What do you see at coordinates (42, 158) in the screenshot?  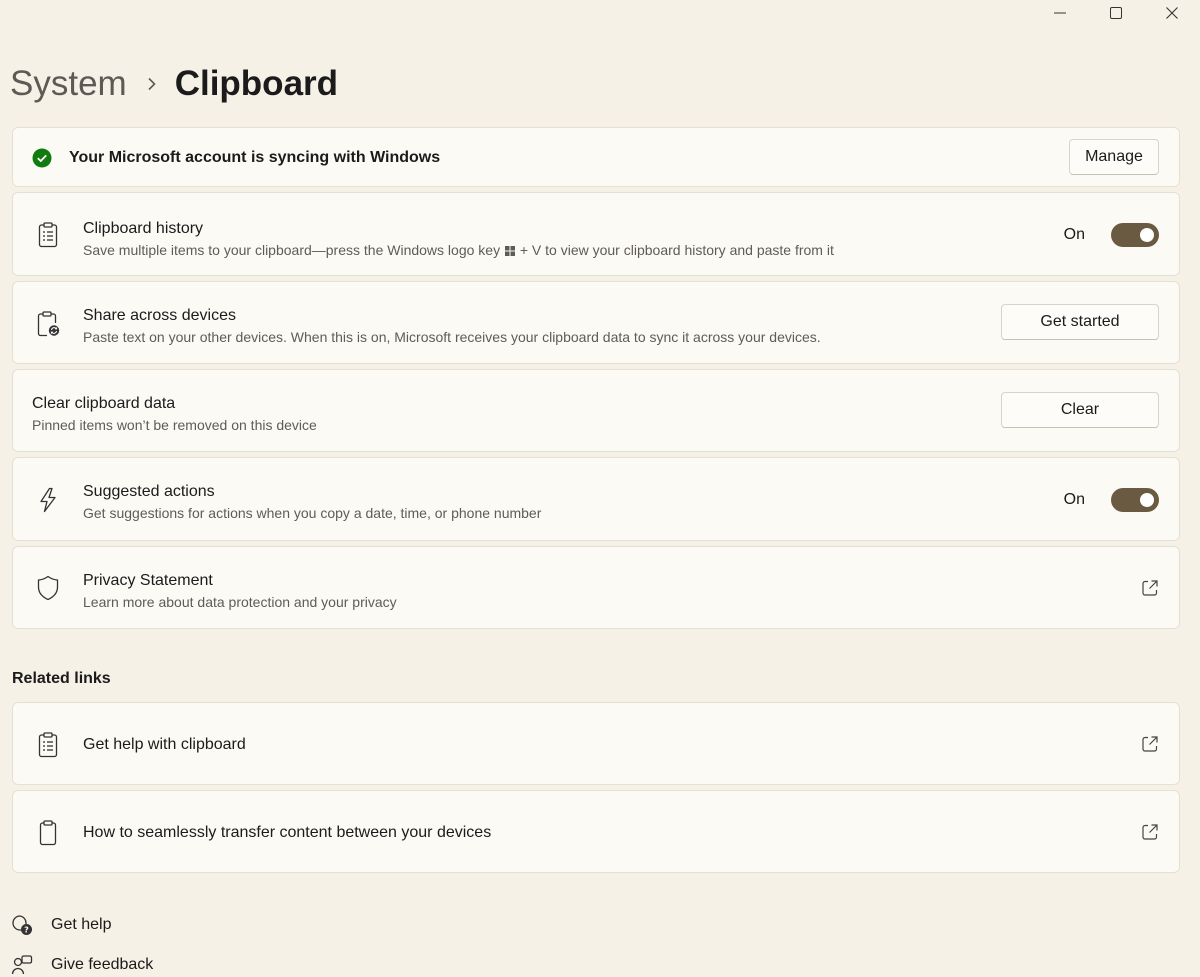 I see `check-circle-icon` at bounding box center [42, 158].